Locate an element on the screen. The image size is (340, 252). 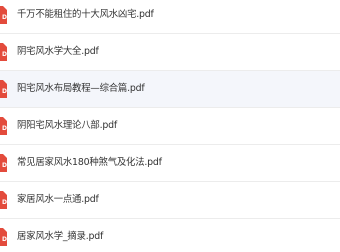
file-row: DF 阴阳宅风水理论八部.pdf is located at coordinates (170, 126).